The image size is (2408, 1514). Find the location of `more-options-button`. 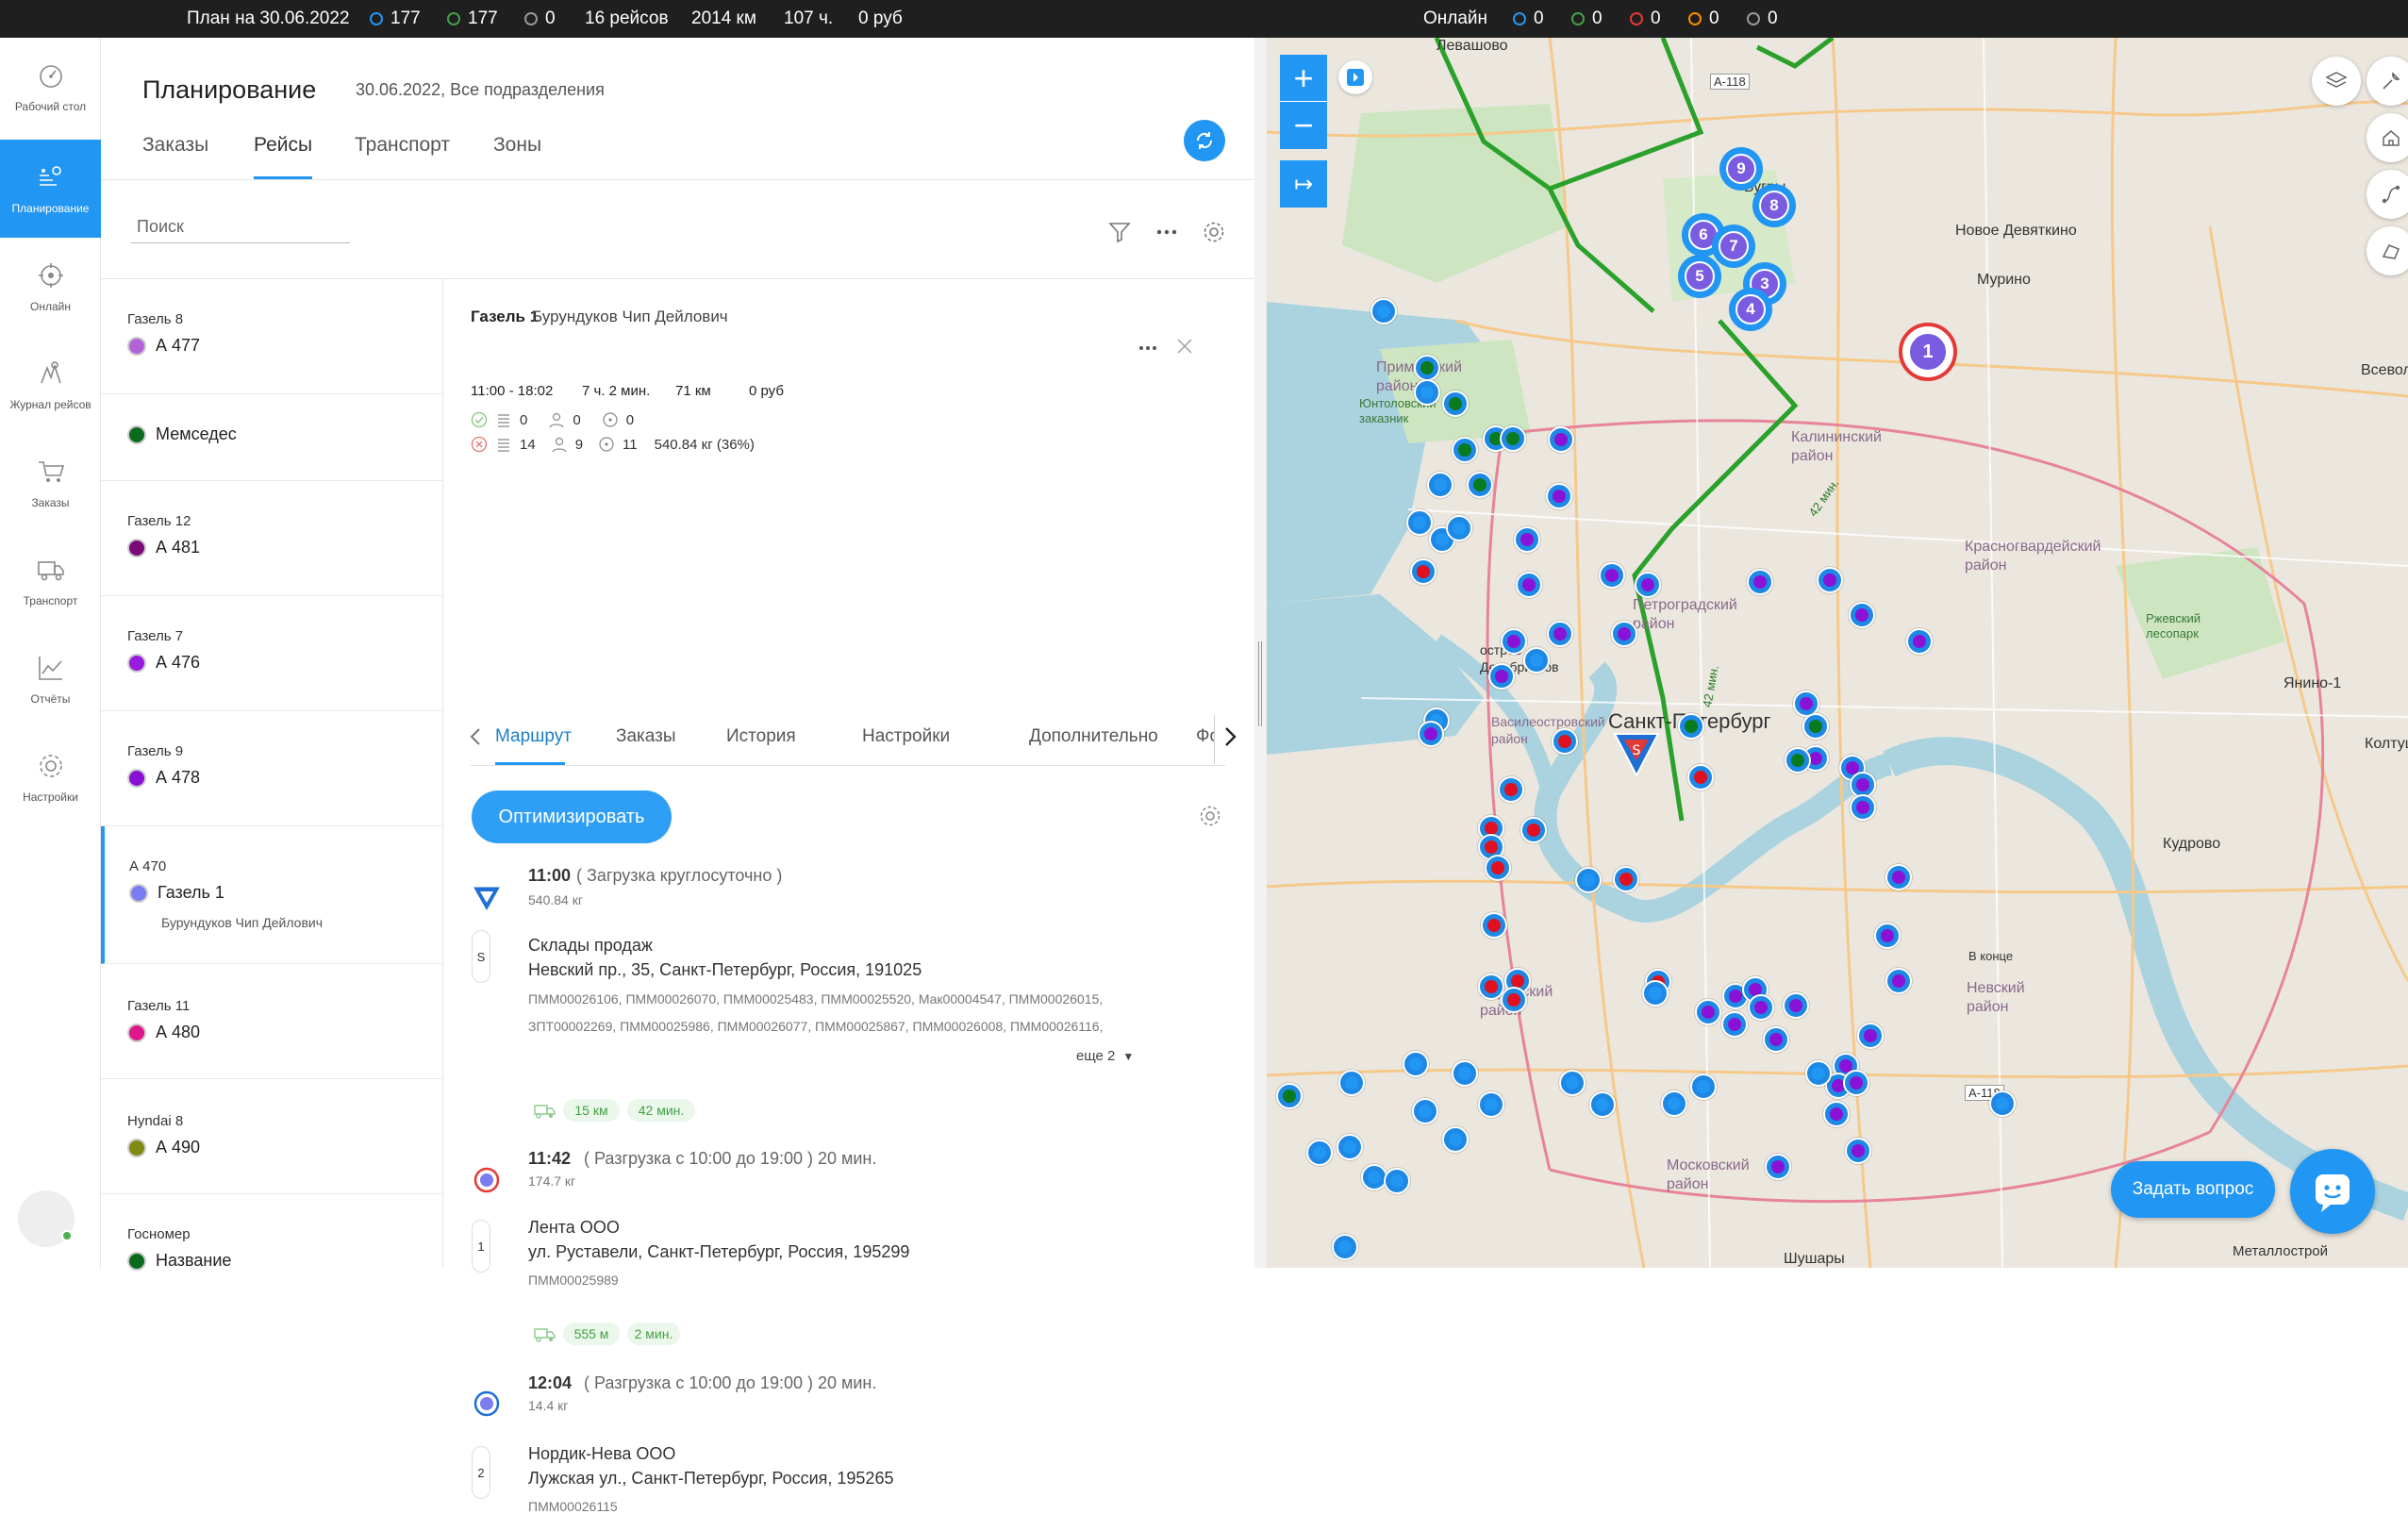

more-options-button is located at coordinates (1167, 232).